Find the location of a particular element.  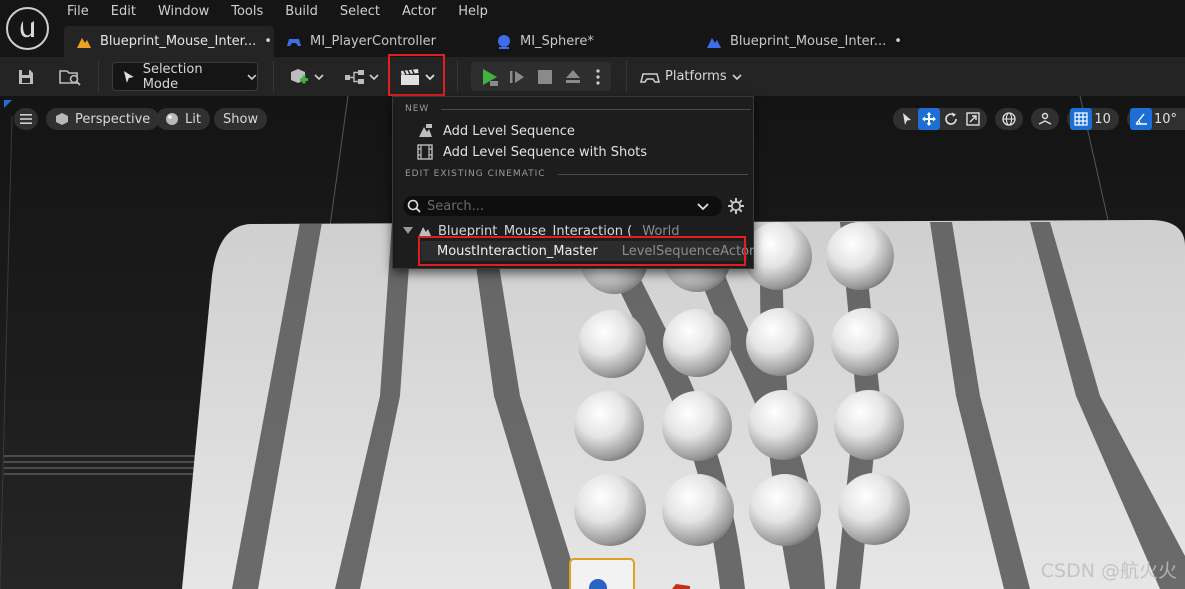

section-divider is located at coordinates (652, 174).